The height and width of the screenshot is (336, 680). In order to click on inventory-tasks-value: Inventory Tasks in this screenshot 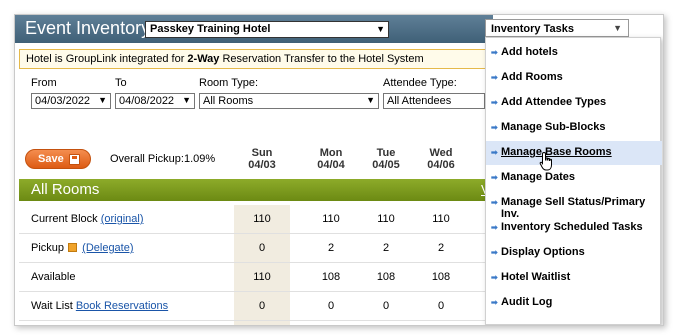, I will do `click(532, 29)`.